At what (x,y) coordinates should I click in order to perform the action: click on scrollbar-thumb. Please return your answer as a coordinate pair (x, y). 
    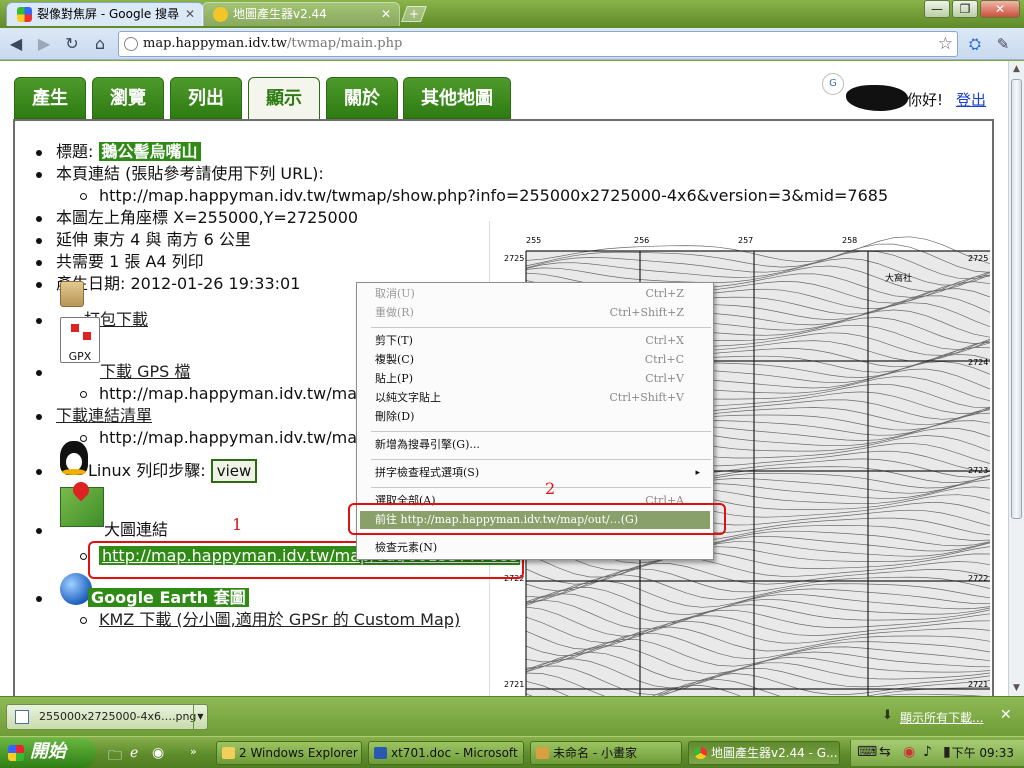
    Looking at the image, I should click on (1016, 299).